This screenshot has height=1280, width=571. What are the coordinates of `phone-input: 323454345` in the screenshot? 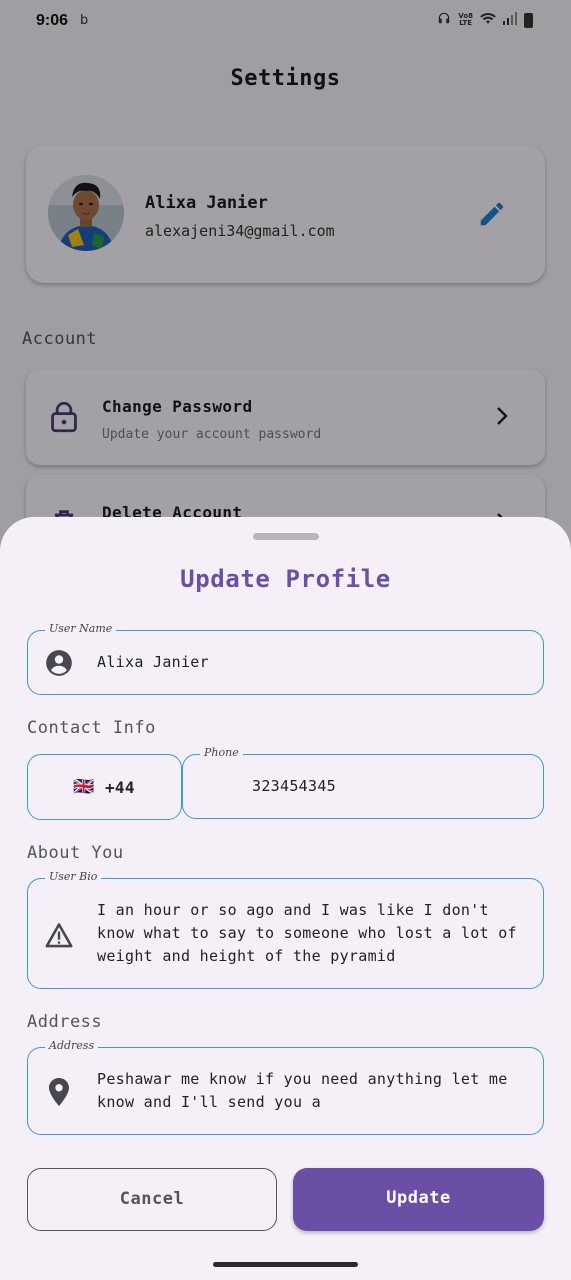 It's located at (294, 786).